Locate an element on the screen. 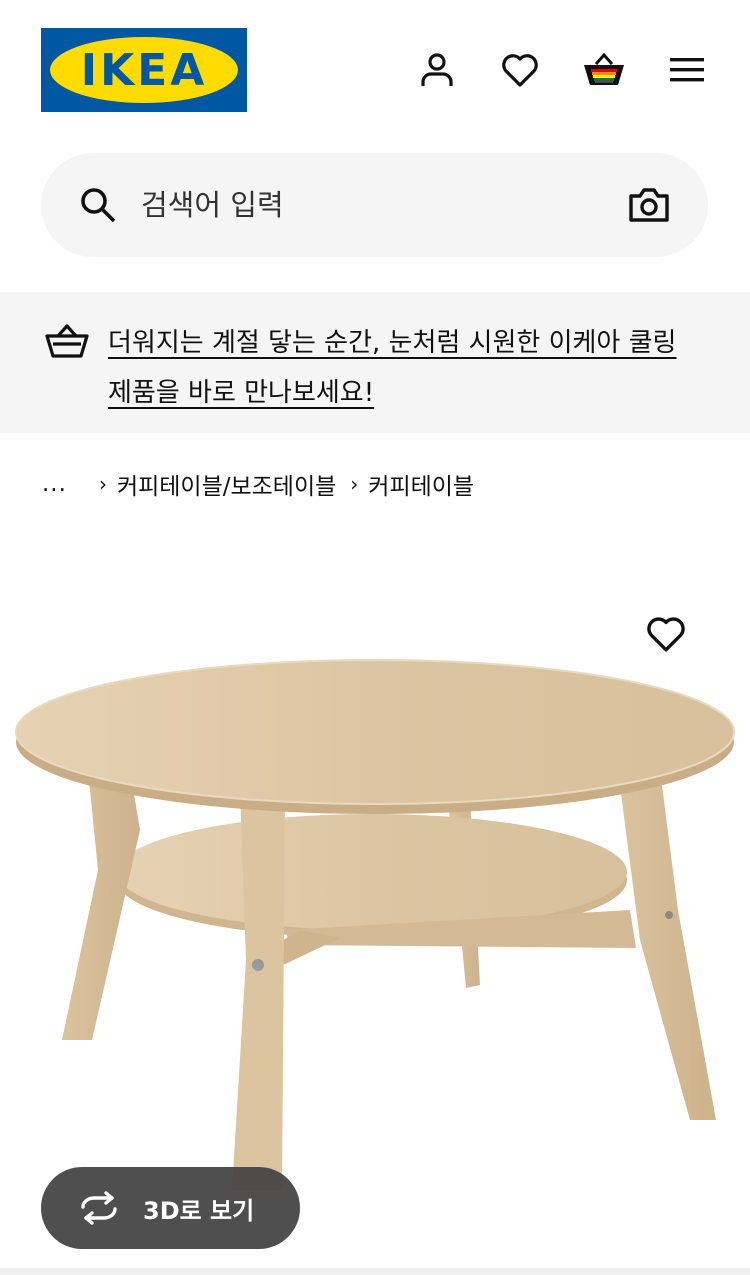 This screenshot has width=750, height=1275. breadcrumb-item-coffee-tables: 커피테이블 is located at coordinates (421, 484).